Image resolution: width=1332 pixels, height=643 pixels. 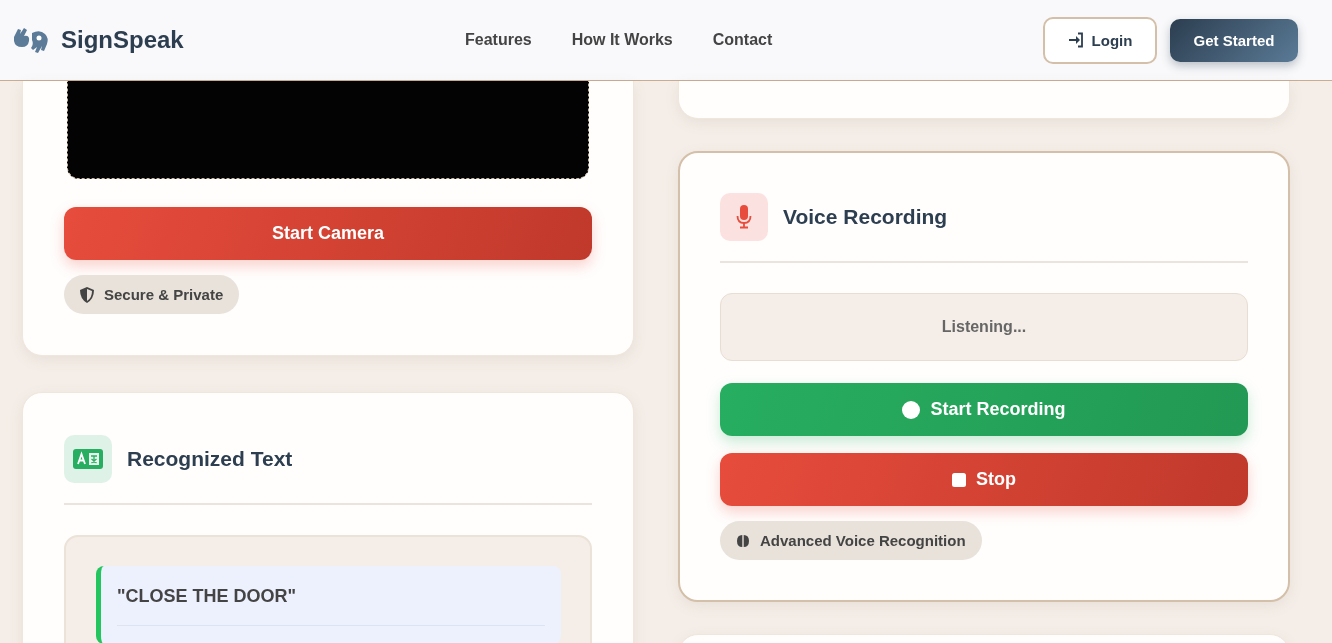 I want to click on login-button: Login, so click(x=1100, y=40).